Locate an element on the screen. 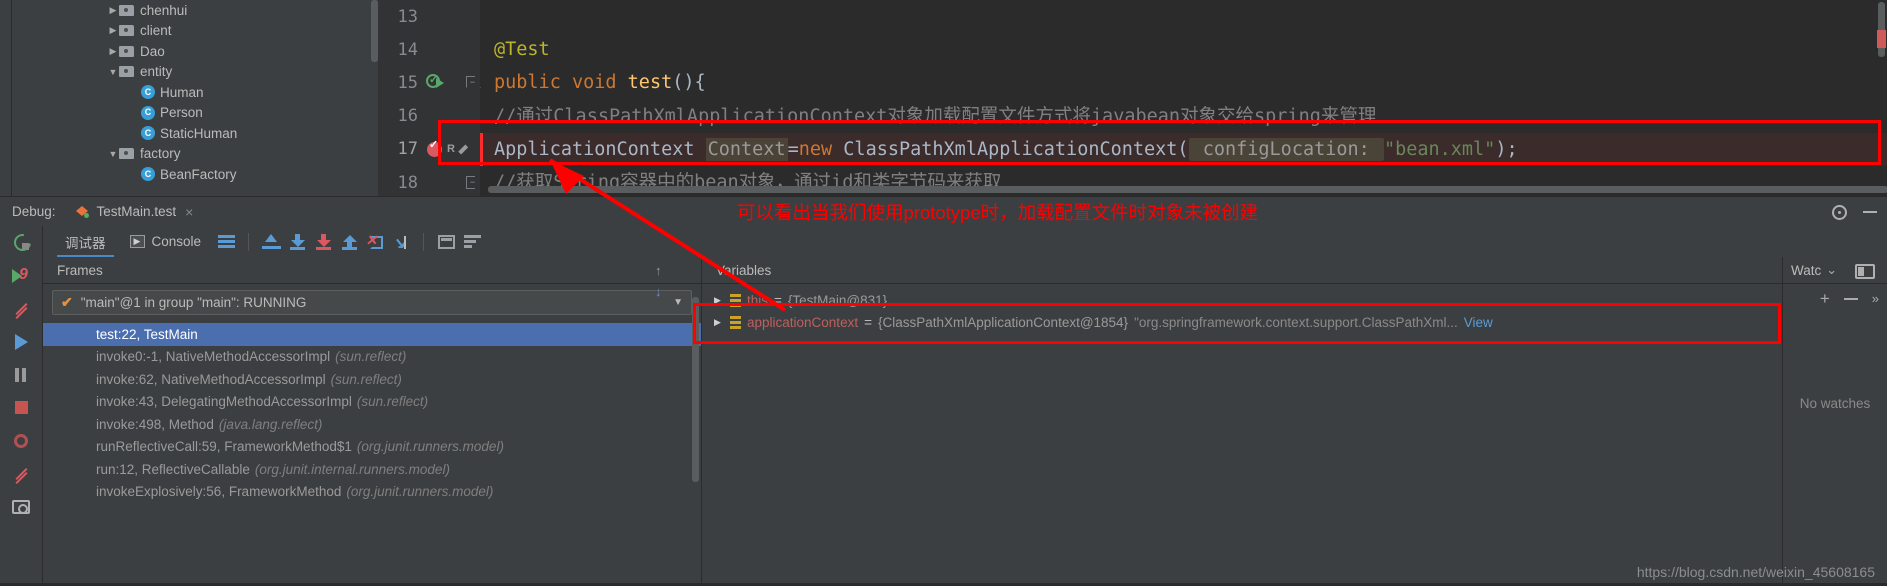 The image size is (1887, 586). stop-button is located at coordinates (21, 407).